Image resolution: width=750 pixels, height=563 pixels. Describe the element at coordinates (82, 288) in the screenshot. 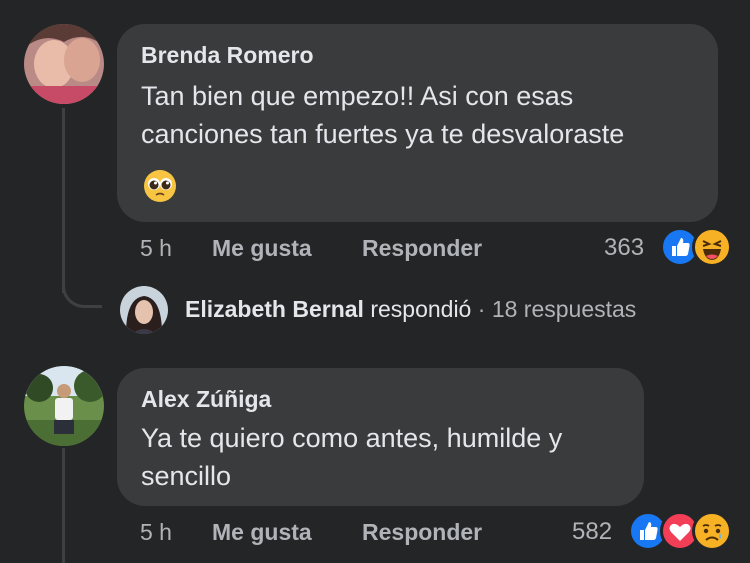

I see `thread-line-curve` at that location.